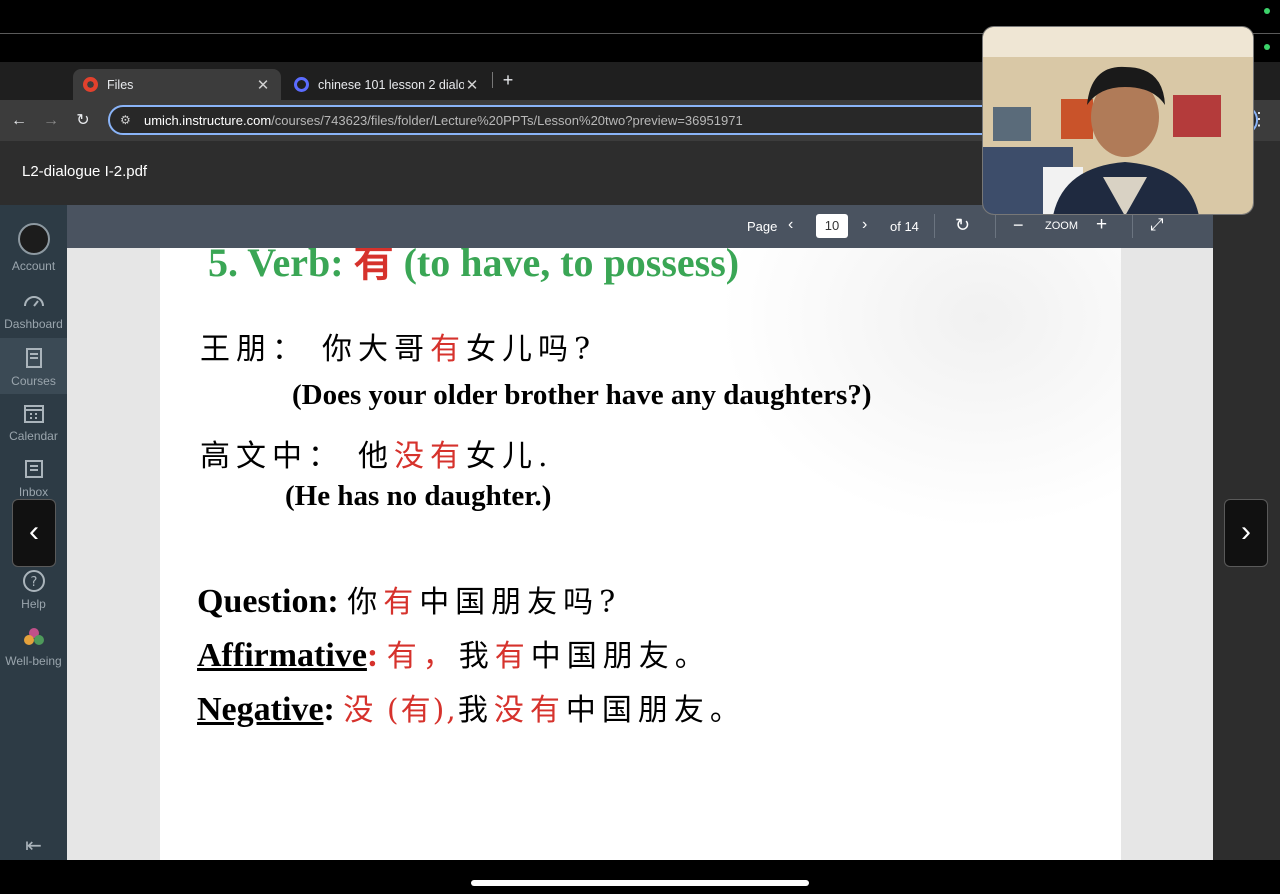 The height and width of the screenshot is (894, 1280). Describe the element at coordinates (19, 121) in the screenshot. I see `back-arrow-icon: ←` at that location.